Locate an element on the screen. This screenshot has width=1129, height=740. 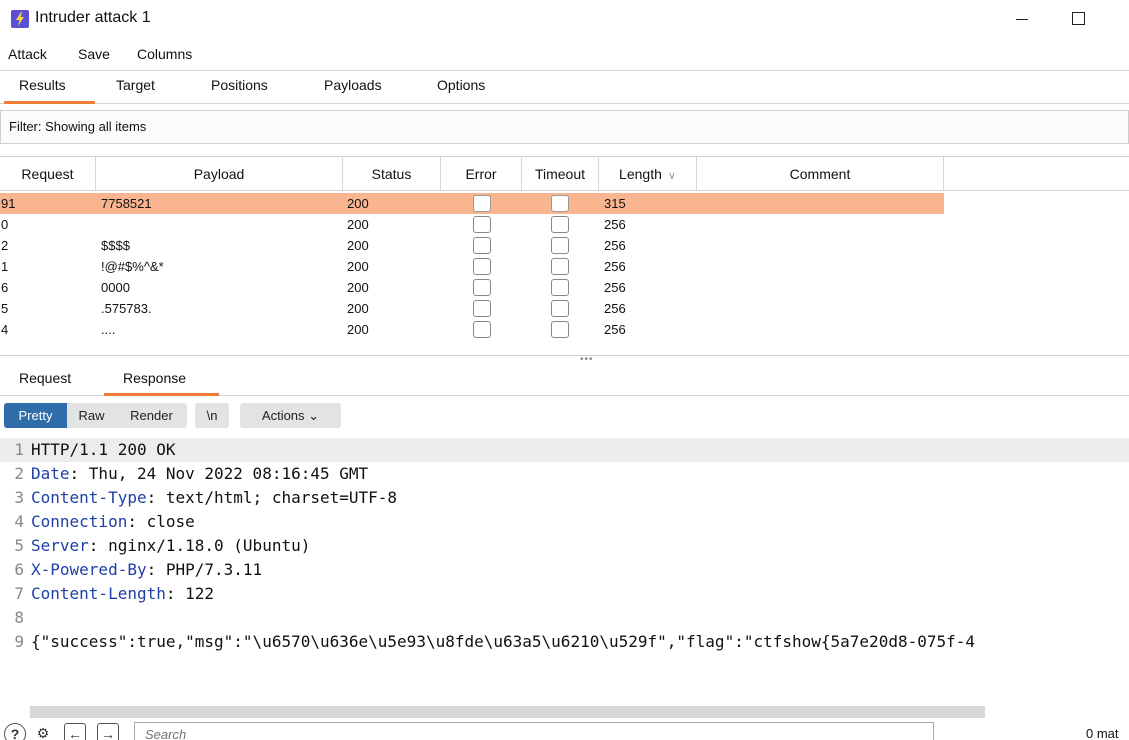
match-count: 0 mat is located at coordinates (1102, 733).